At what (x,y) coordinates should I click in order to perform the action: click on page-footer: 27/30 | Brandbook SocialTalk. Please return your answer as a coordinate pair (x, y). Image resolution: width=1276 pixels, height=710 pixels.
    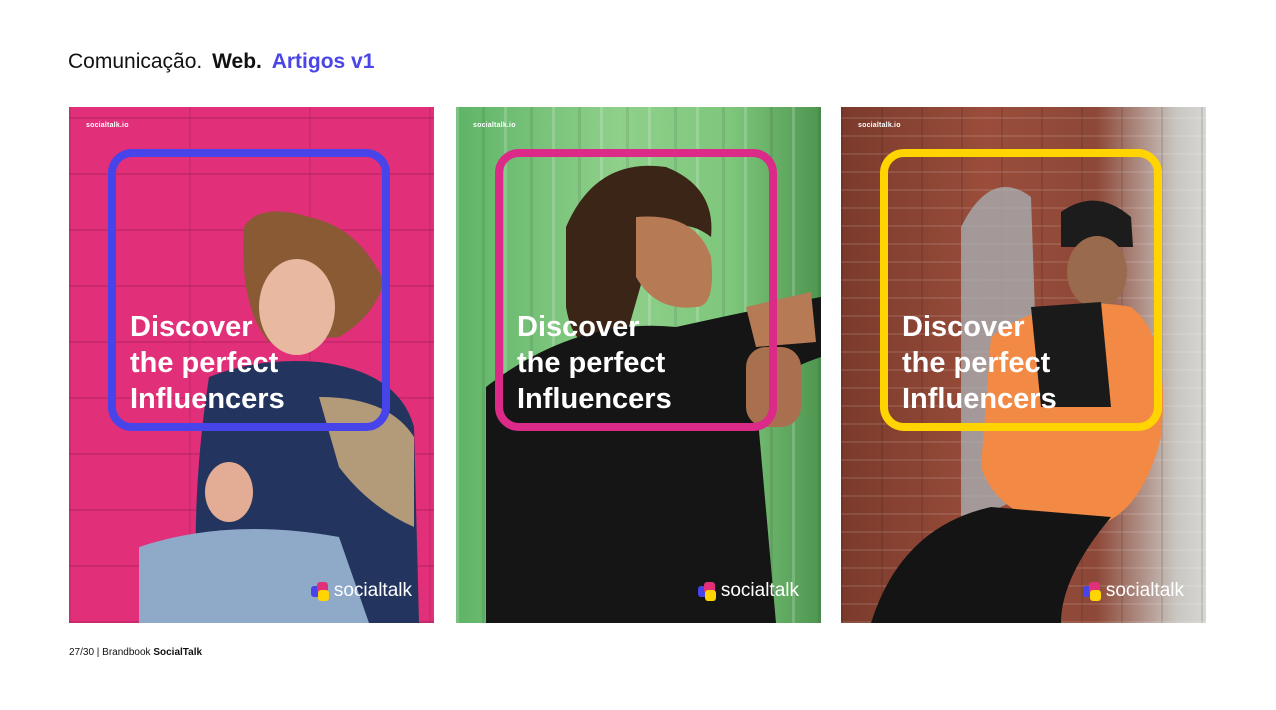
    Looking at the image, I should click on (135, 652).